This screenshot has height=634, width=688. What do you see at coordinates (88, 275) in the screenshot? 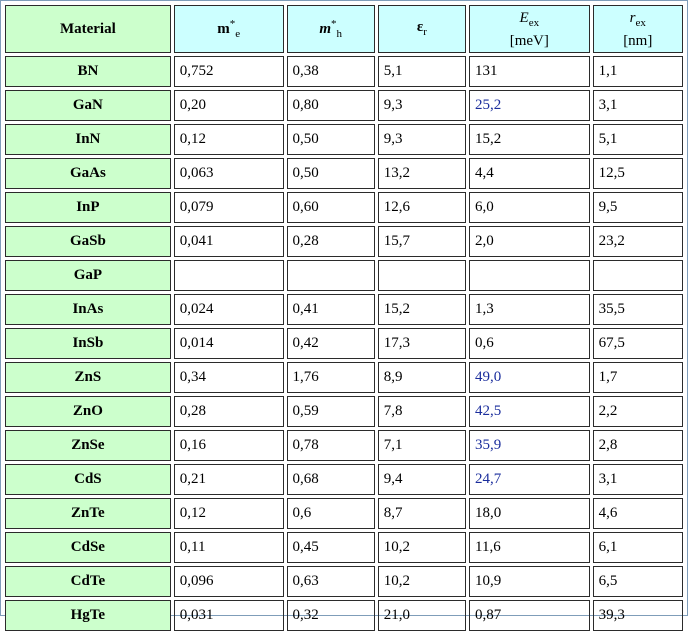
I see `material-cell: GaP` at bounding box center [88, 275].